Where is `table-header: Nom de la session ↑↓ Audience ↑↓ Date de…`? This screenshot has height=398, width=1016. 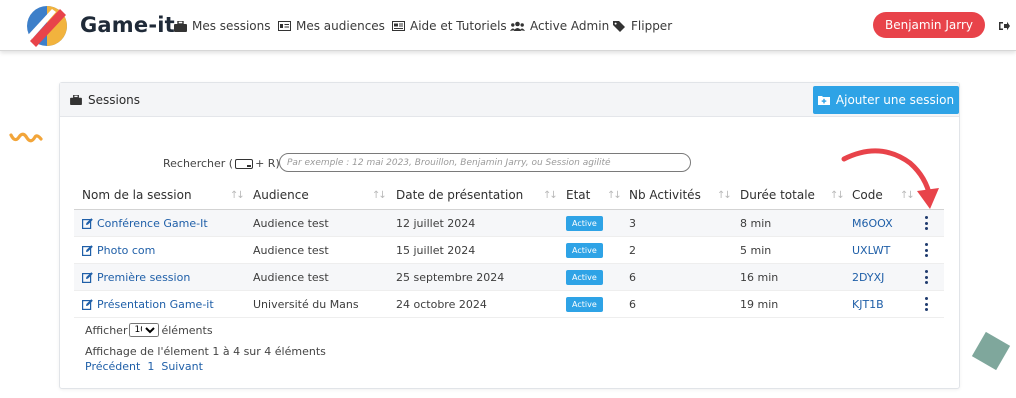
table-header: Nom de la session ↑↓ Audience ↑↓ Date de… is located at coordinates (509, 196).